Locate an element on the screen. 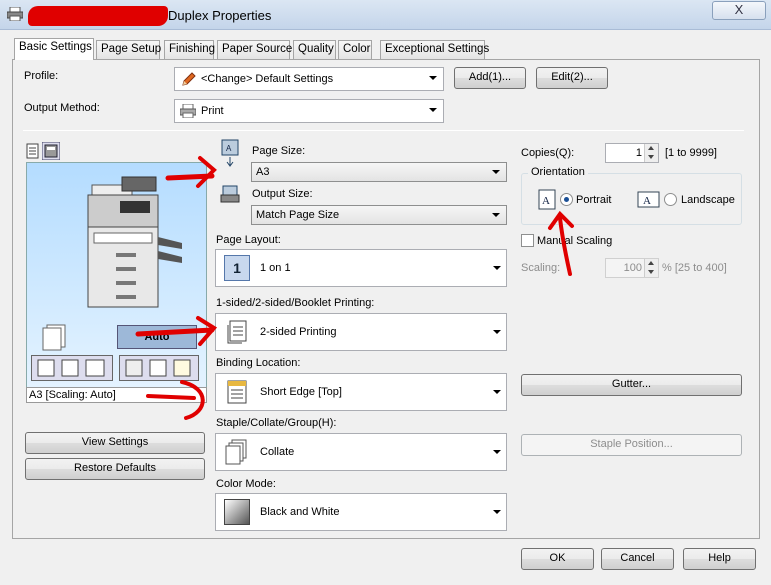 The height and width of the screenshot is (585, 771). ok-button: OK is located at coordinates (557, 559).